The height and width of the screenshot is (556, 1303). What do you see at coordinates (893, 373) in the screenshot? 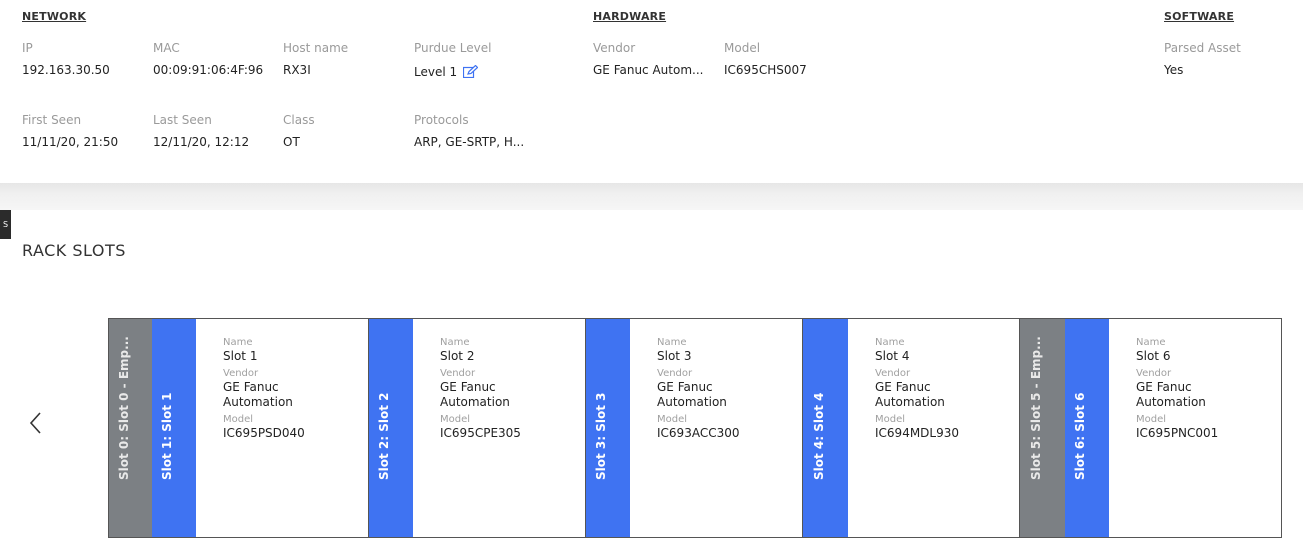
I see `slot-4-vendor-label: Vendor` at bounding box center [893, 373].